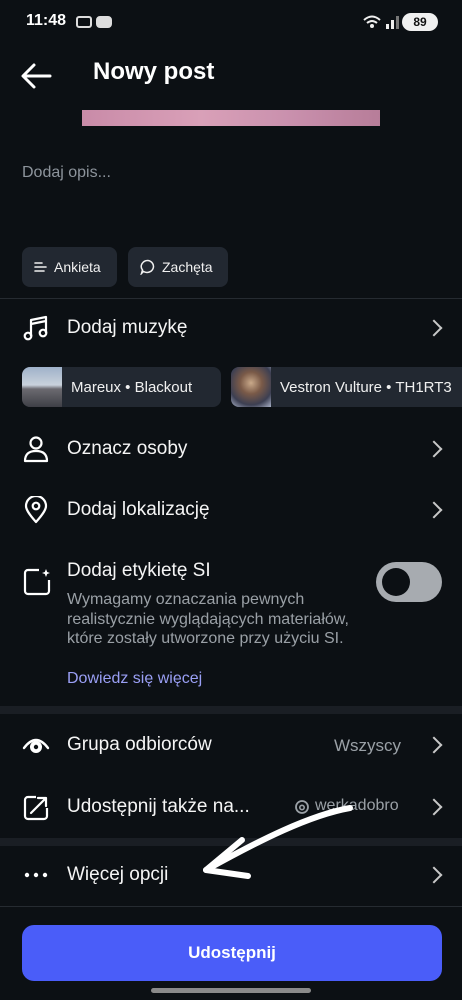  What do you see at coordinates (367, 745) in the screenshot?
I see `audience-value: Wszyscy` at bounding box center [367, 745].